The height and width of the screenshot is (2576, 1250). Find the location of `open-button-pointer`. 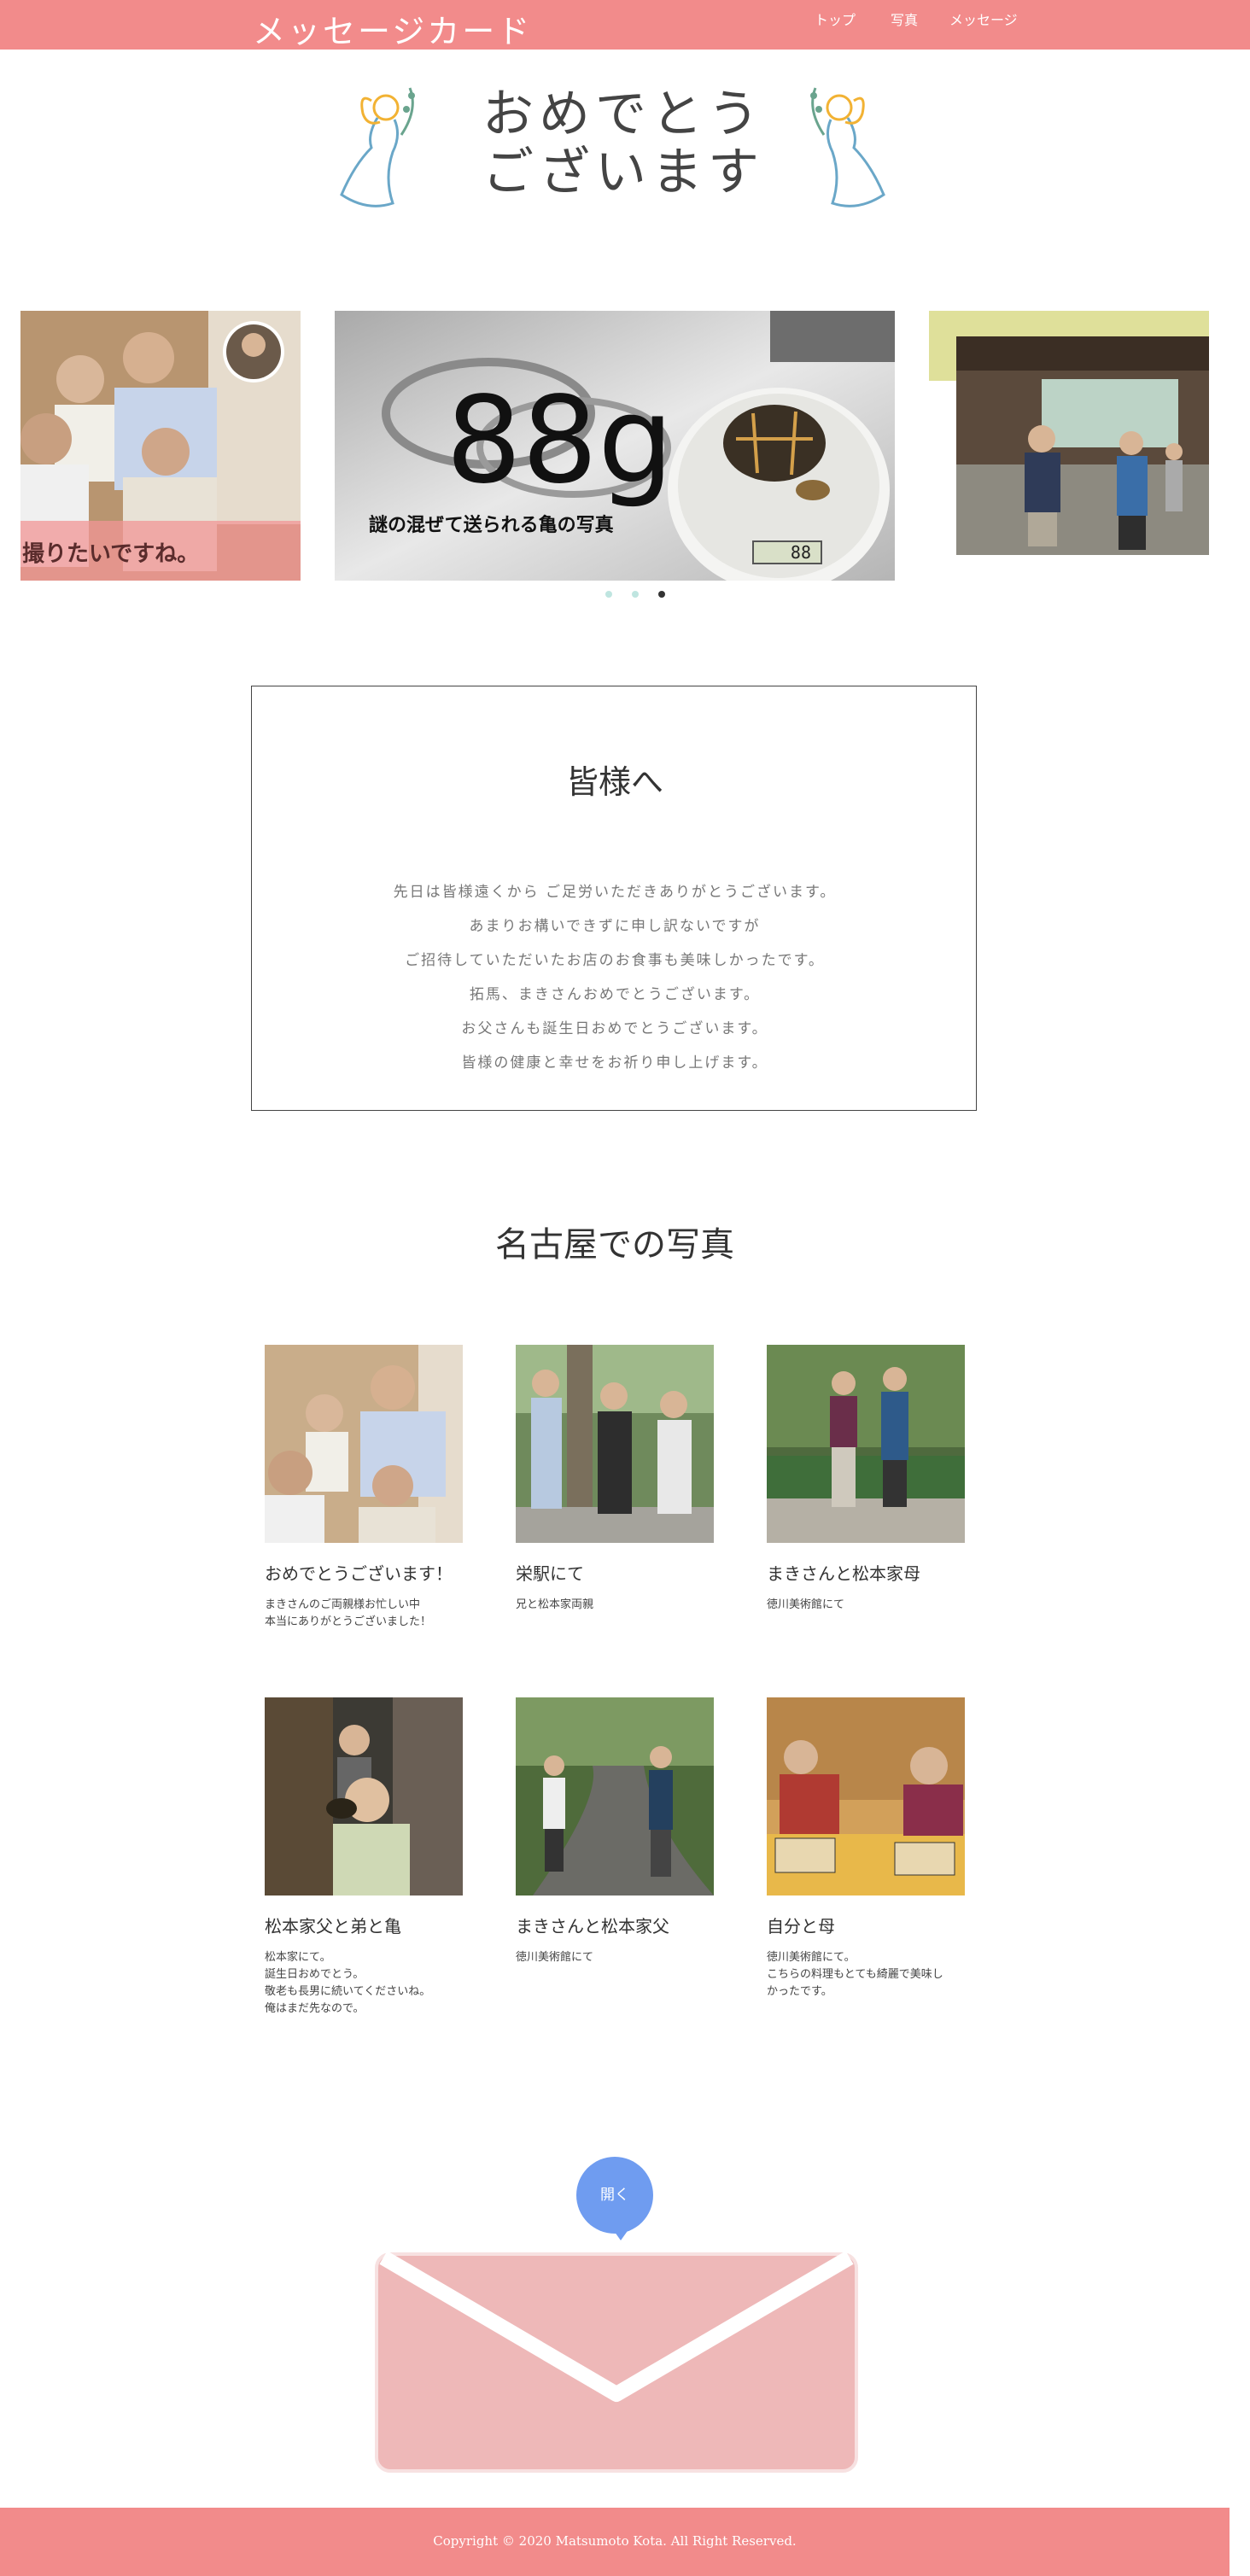

open-button-pointer is located at coordinates (620, 2234).